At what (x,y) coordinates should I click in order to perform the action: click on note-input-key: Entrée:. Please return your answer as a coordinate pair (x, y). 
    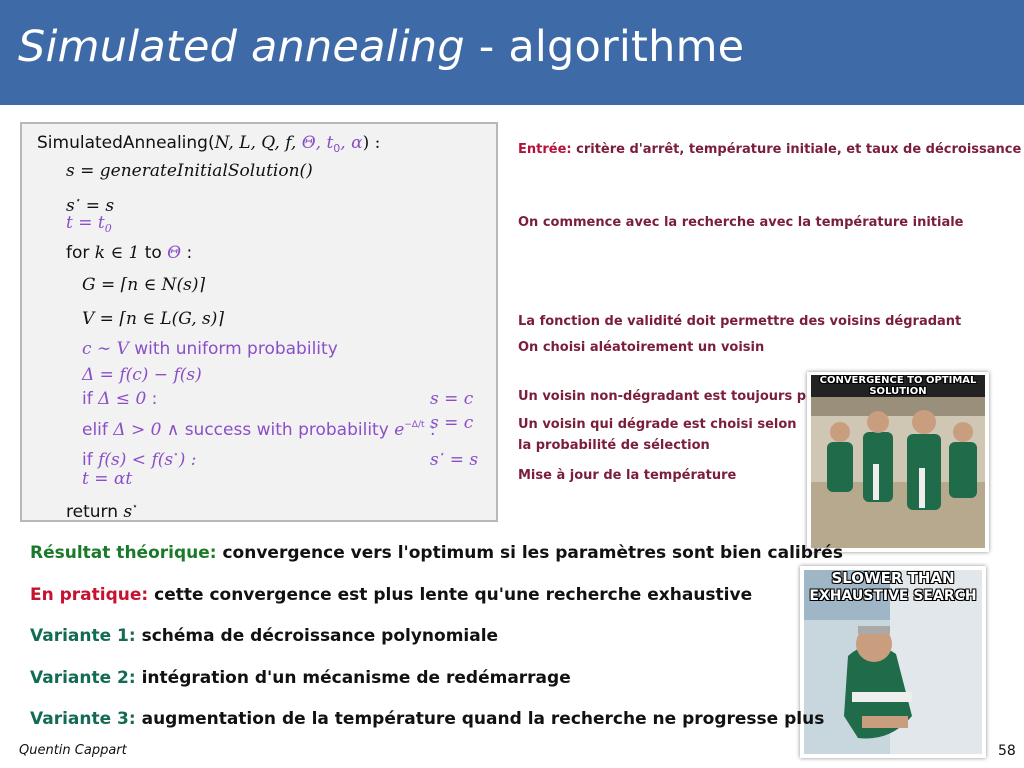
    Looking at the image, I should click on (545, 149).